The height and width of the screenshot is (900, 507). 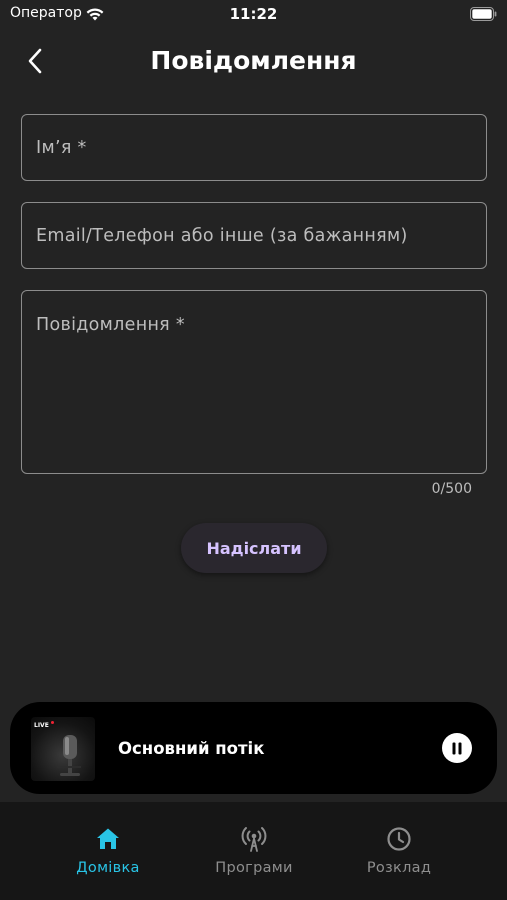 I want to click on status-time: 11:22, so click(x=253, y=14).